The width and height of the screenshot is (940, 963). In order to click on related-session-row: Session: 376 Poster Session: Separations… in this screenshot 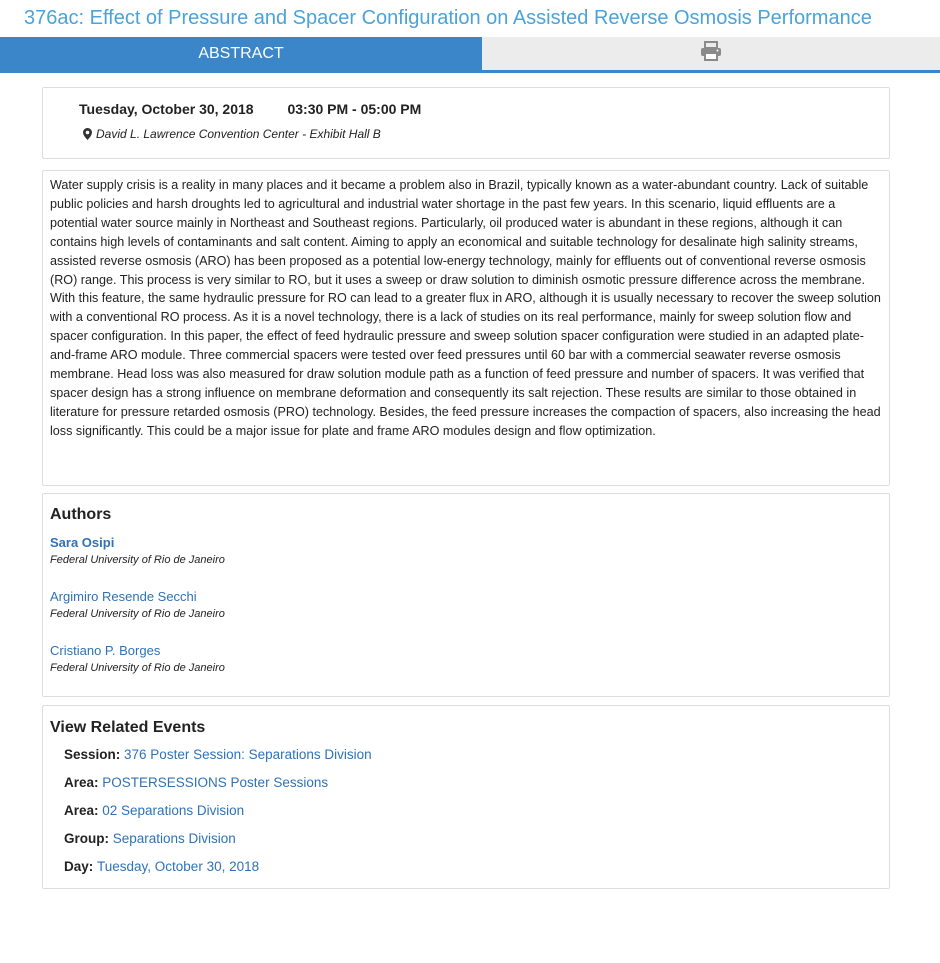, I will do `click(218, 754)`.